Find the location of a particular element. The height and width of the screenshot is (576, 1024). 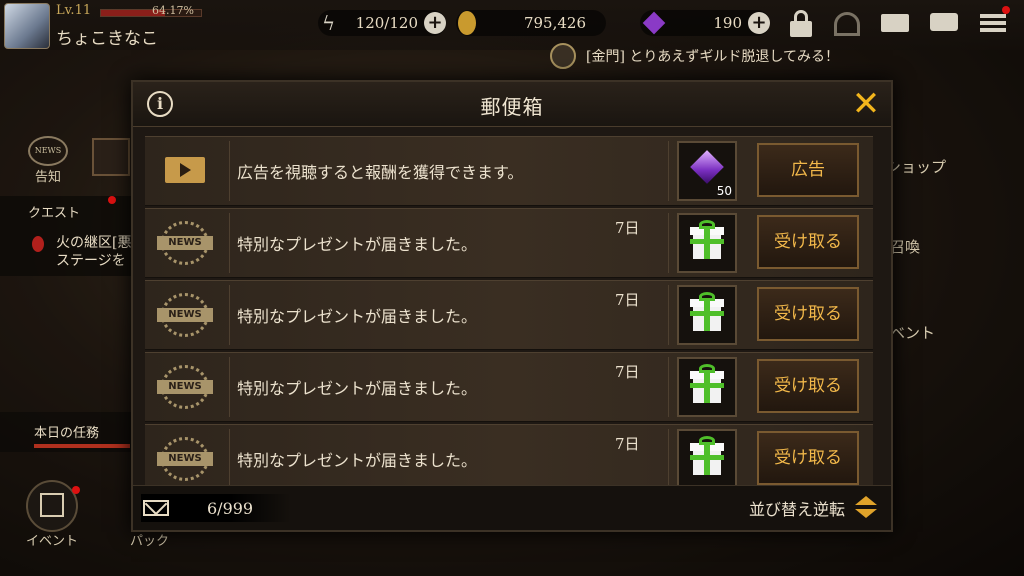

player-level: Lv.11 is located at coordinates (74, 10).